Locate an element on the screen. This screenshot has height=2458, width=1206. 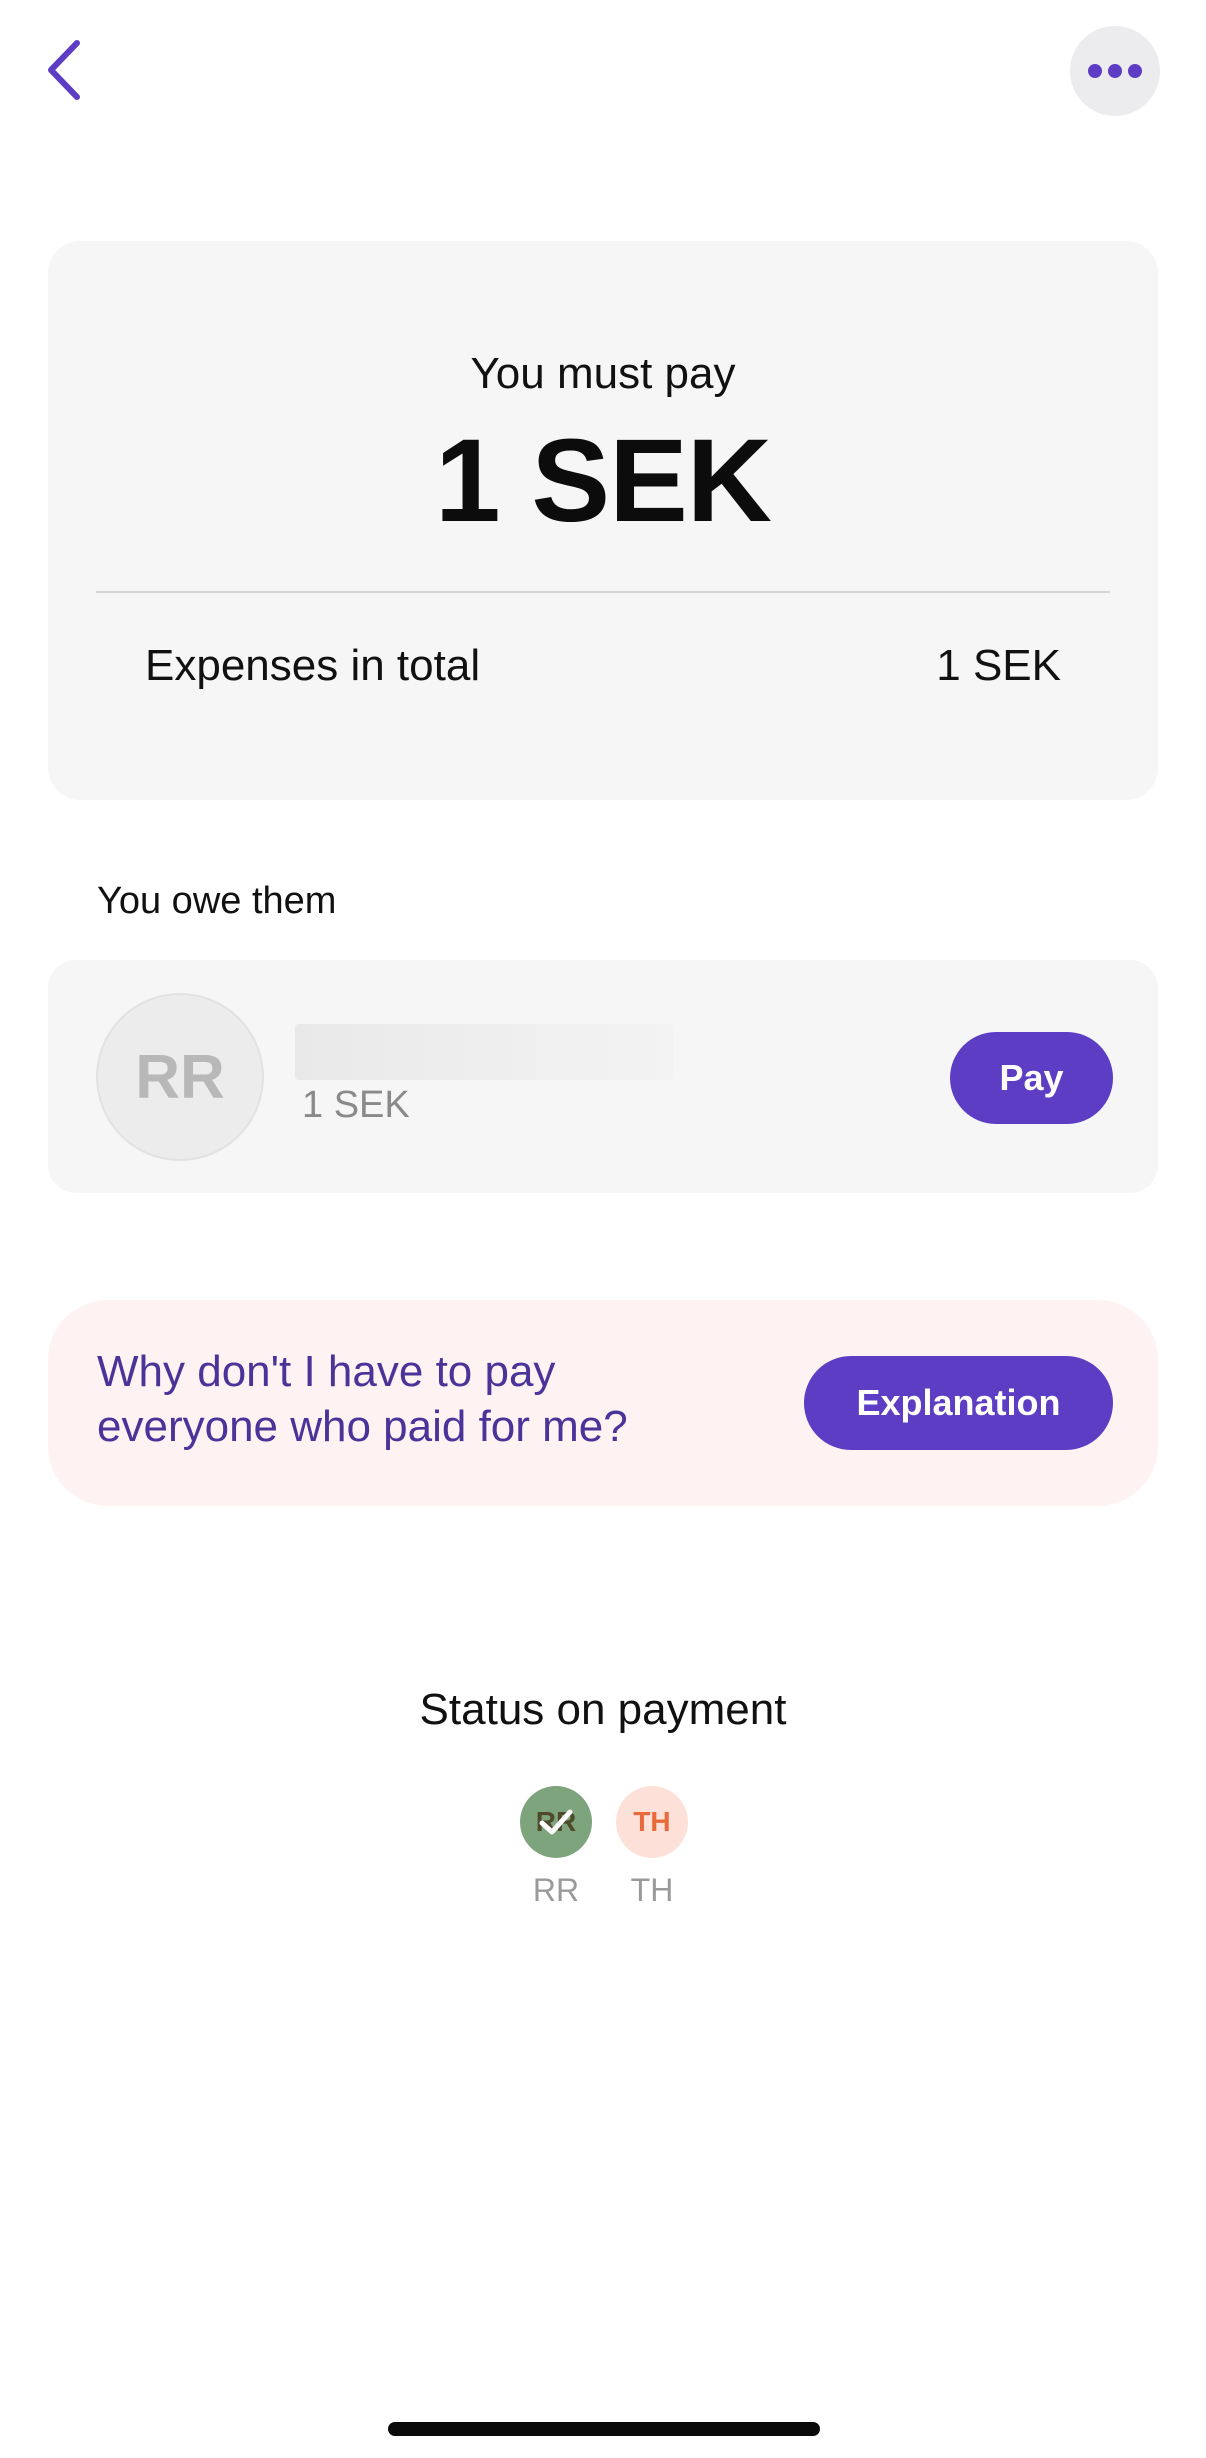
owe-section-title: You owe them is located at coordinates (217, 901).